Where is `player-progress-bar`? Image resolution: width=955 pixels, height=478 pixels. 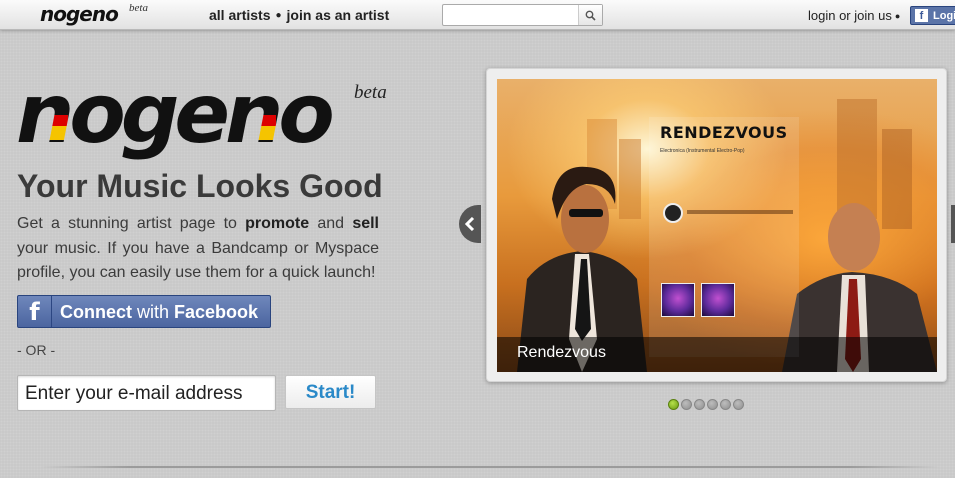
player-progress-bar is located at coordinates (740, 212).